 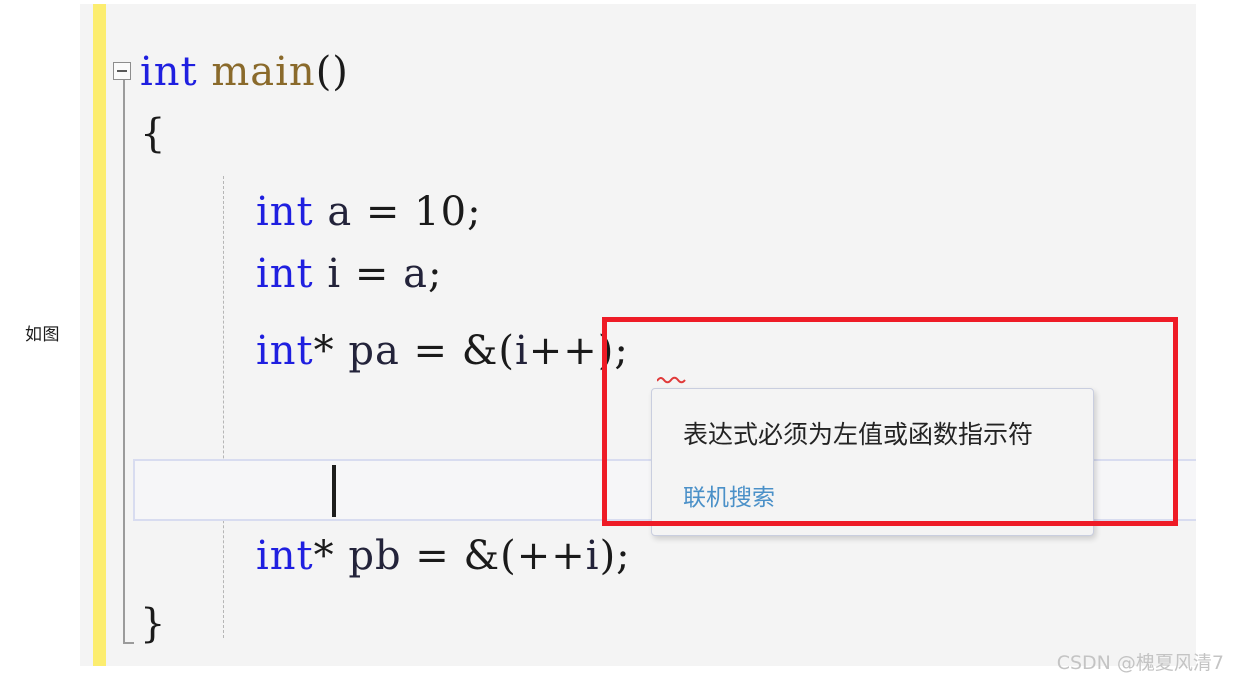 I want to click on change-tracking-bar, so click(x=99, y=335).